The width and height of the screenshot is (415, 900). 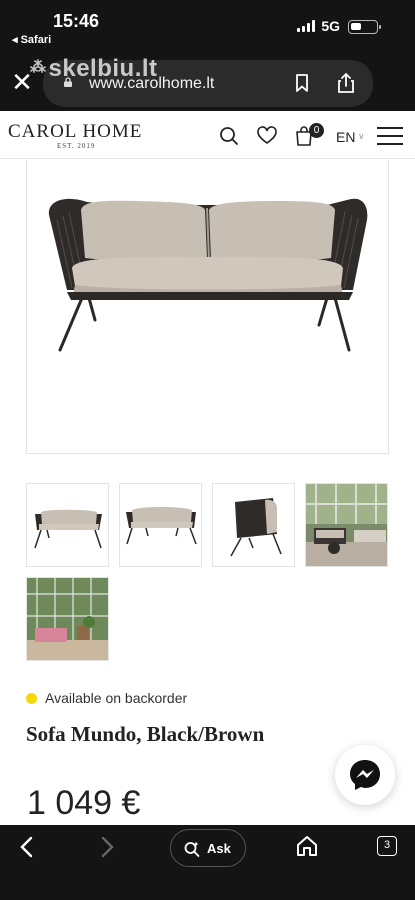 What do you see at coordinates (84, 803) in the screenshot?
I see `product-price: 1 049 €` at bounding box center [84, 803].